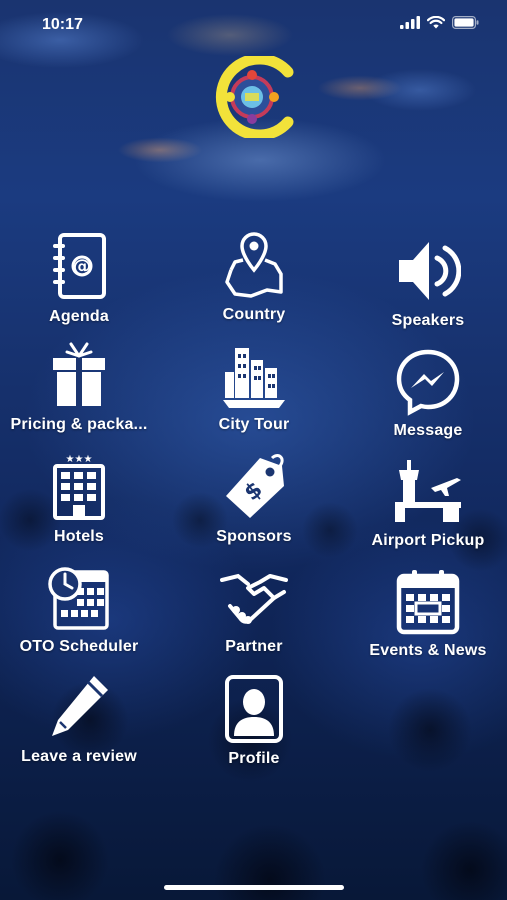  What do you see at coordinates (428, 540) in the screenshot?
I see `menu-label: Airport Pickup` at bounding box center [428, 540].